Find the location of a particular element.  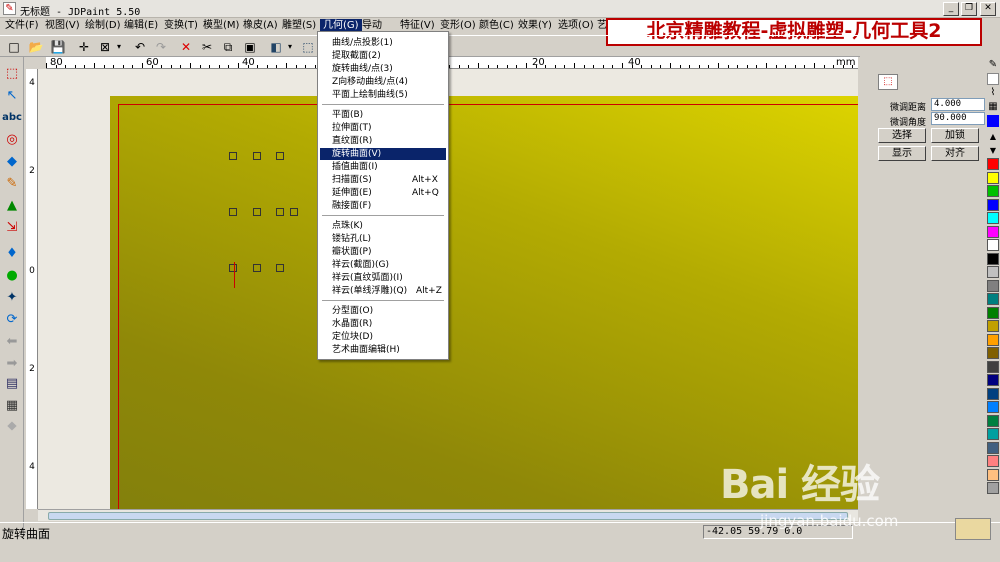

scrollbar-thumb is located at coordinates (448, 516).